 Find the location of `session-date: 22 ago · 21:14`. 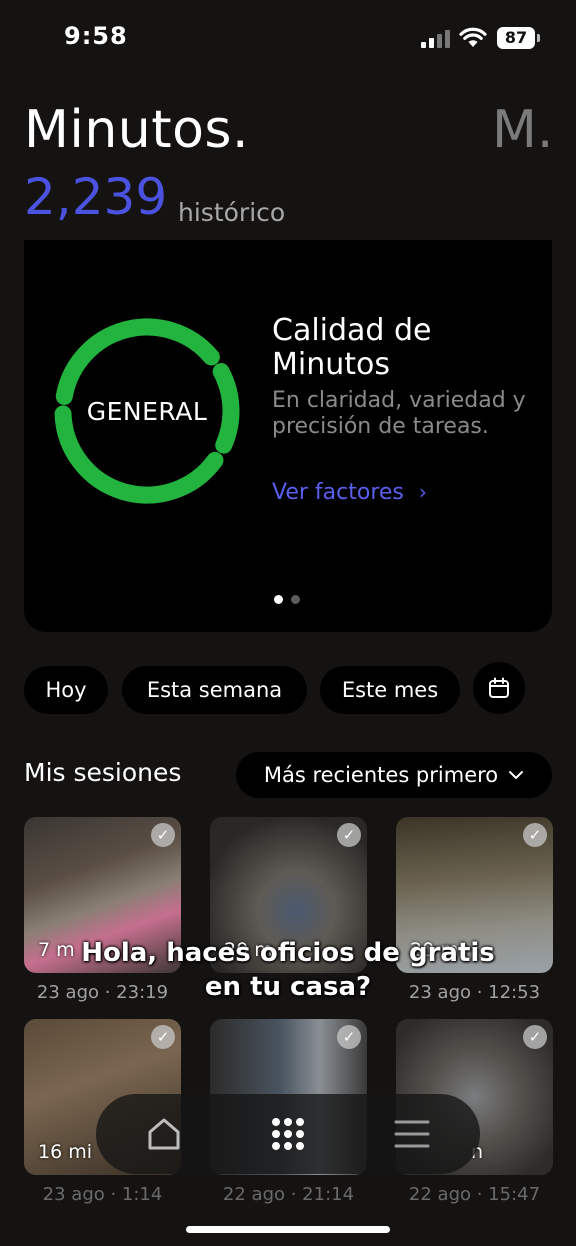

session-date: 22 ago · 21:14 is located at coordinates (288, 1194).